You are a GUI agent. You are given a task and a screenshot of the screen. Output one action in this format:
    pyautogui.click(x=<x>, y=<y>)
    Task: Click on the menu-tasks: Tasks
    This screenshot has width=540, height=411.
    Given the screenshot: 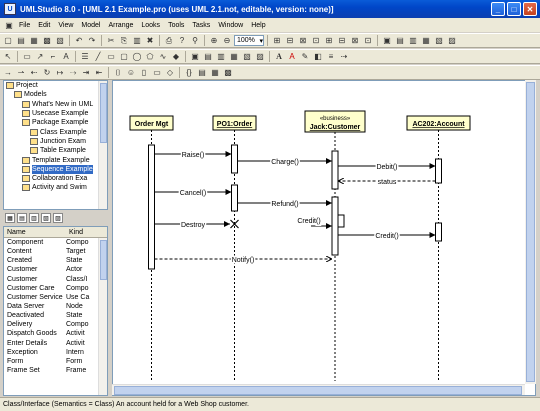 What is the action you would take?
    pyautogui.click(x=201, y=25)
    